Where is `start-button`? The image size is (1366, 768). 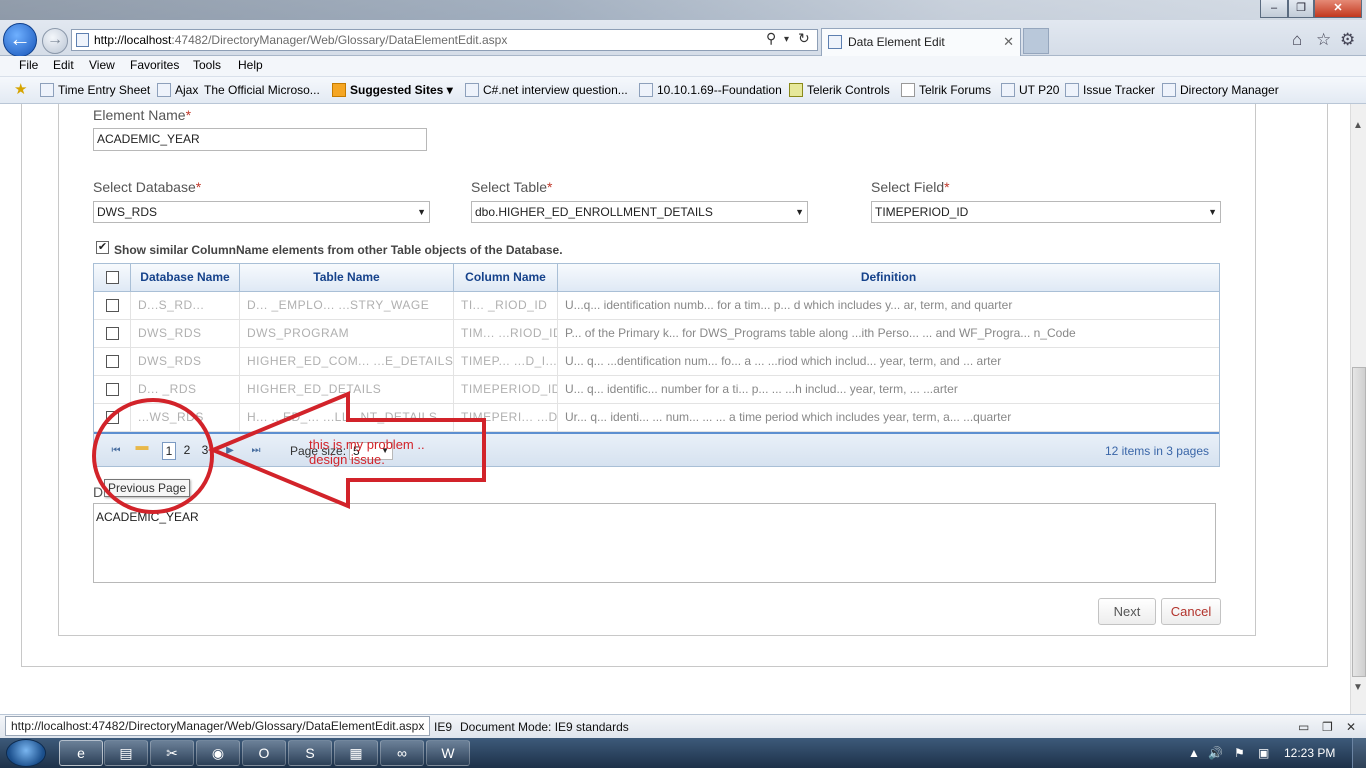
start-button is located at coordinates (26, 753).